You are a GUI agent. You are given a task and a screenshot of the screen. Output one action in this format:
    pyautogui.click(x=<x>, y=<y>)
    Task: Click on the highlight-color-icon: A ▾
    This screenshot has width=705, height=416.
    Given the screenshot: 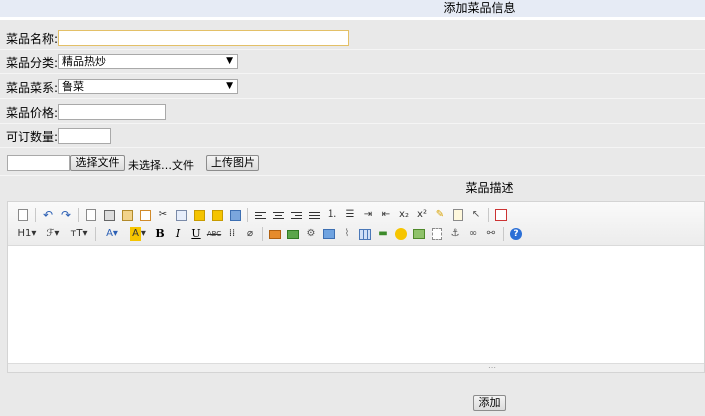 What is the action you would take?
    pyautogui.click(x=138, y=234)
    